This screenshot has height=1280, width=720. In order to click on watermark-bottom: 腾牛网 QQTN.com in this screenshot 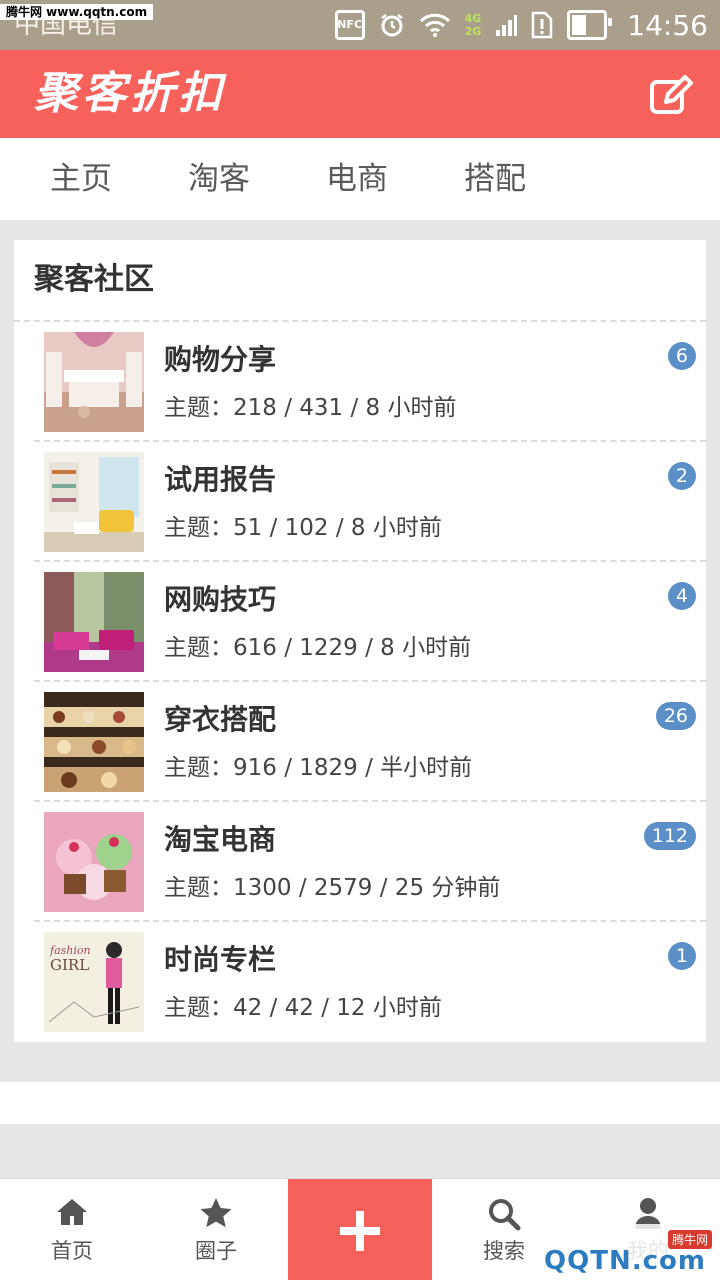, I will do `click(630, 1252)`.